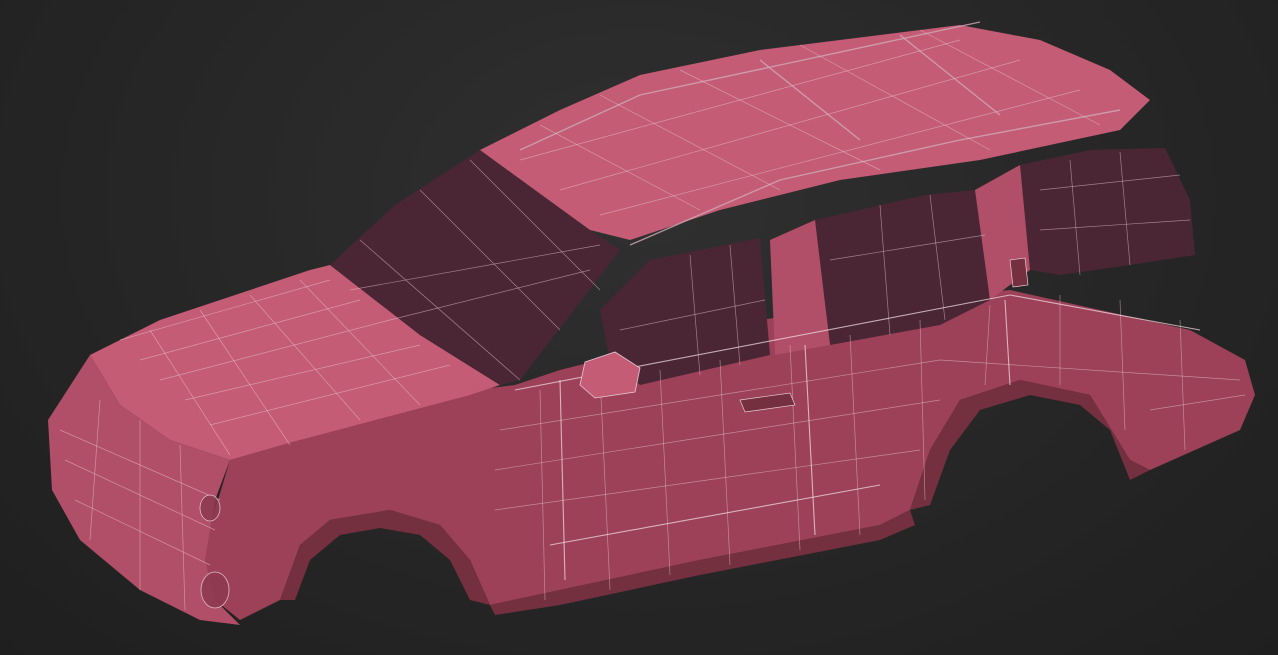 This screenshot has height=655, width=1278. Describe the element at coordinates (215, 590) in the screenshot. I see `fog-light-left` at that location.